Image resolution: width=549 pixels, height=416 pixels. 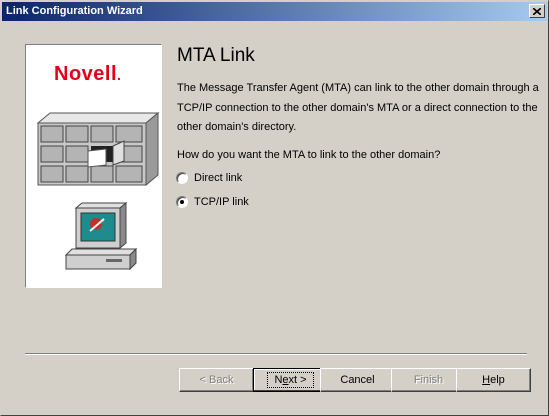 I want to click on tcpip-link-option: TCP/IP link, so click(x=212, y=202).